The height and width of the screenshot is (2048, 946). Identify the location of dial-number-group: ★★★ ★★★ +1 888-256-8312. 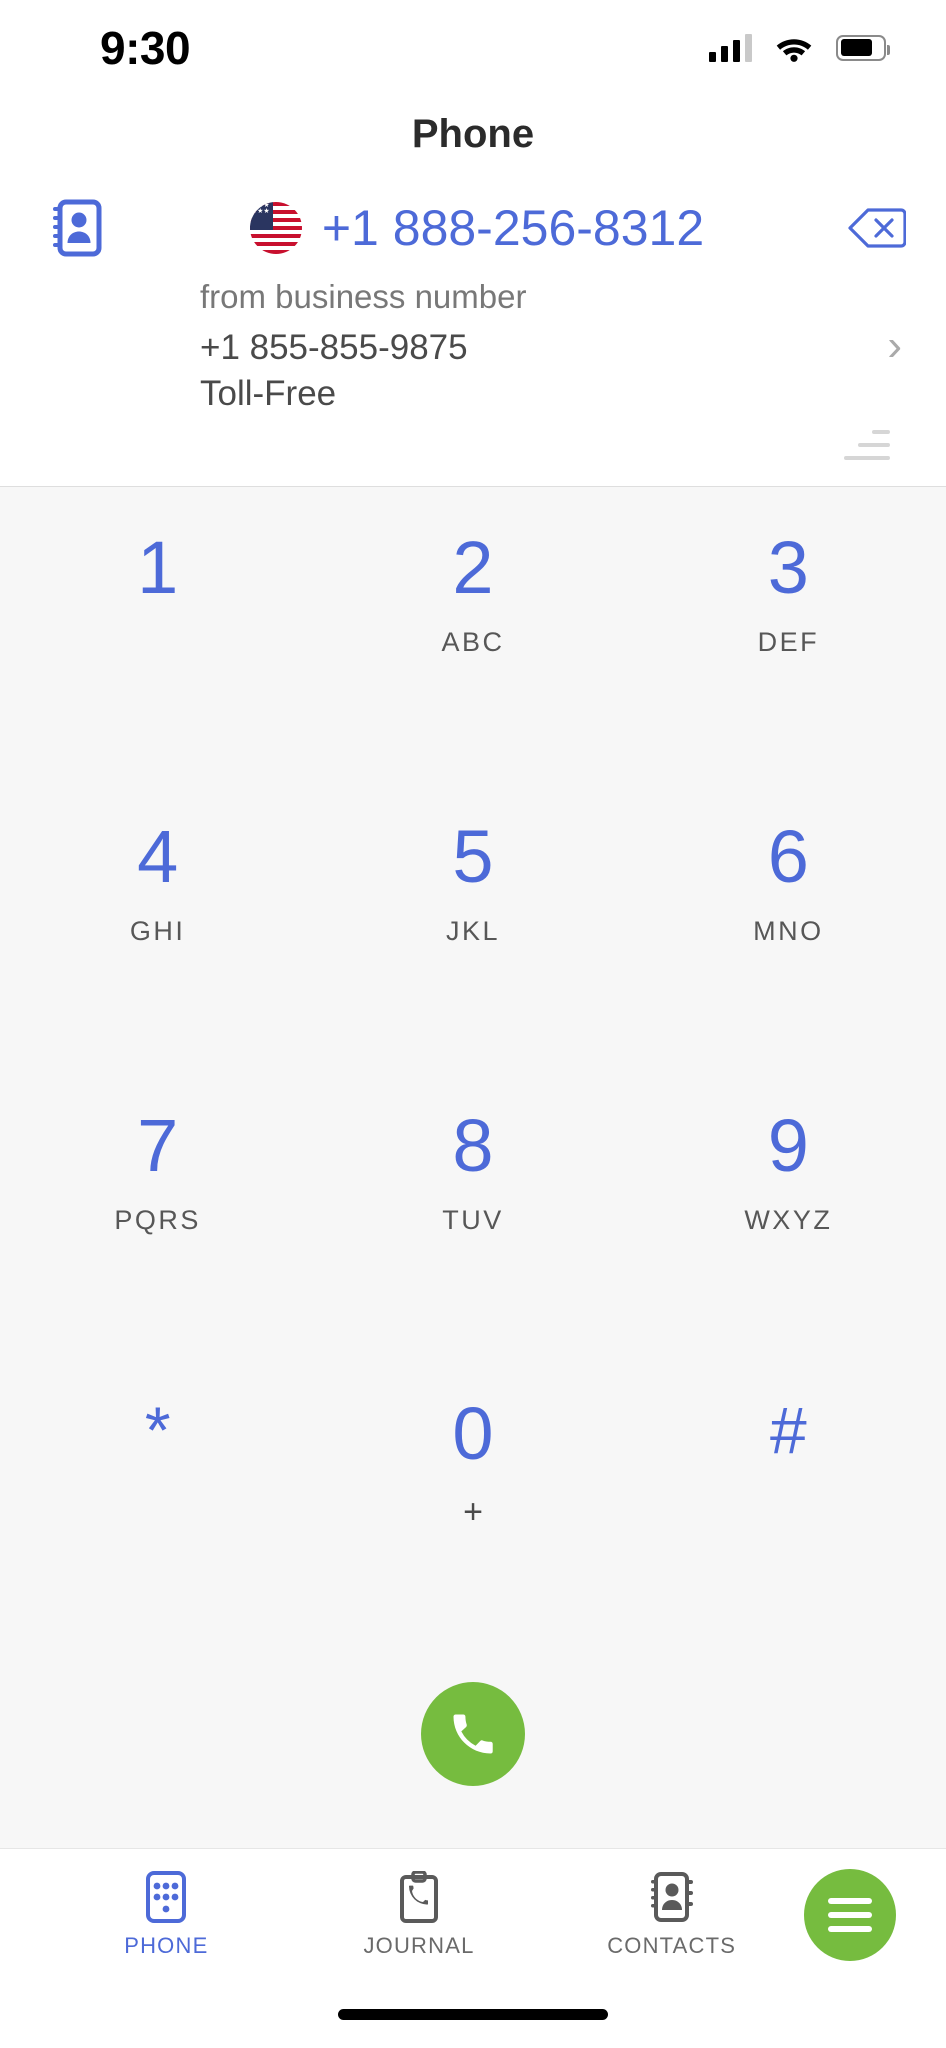
(477, 228).